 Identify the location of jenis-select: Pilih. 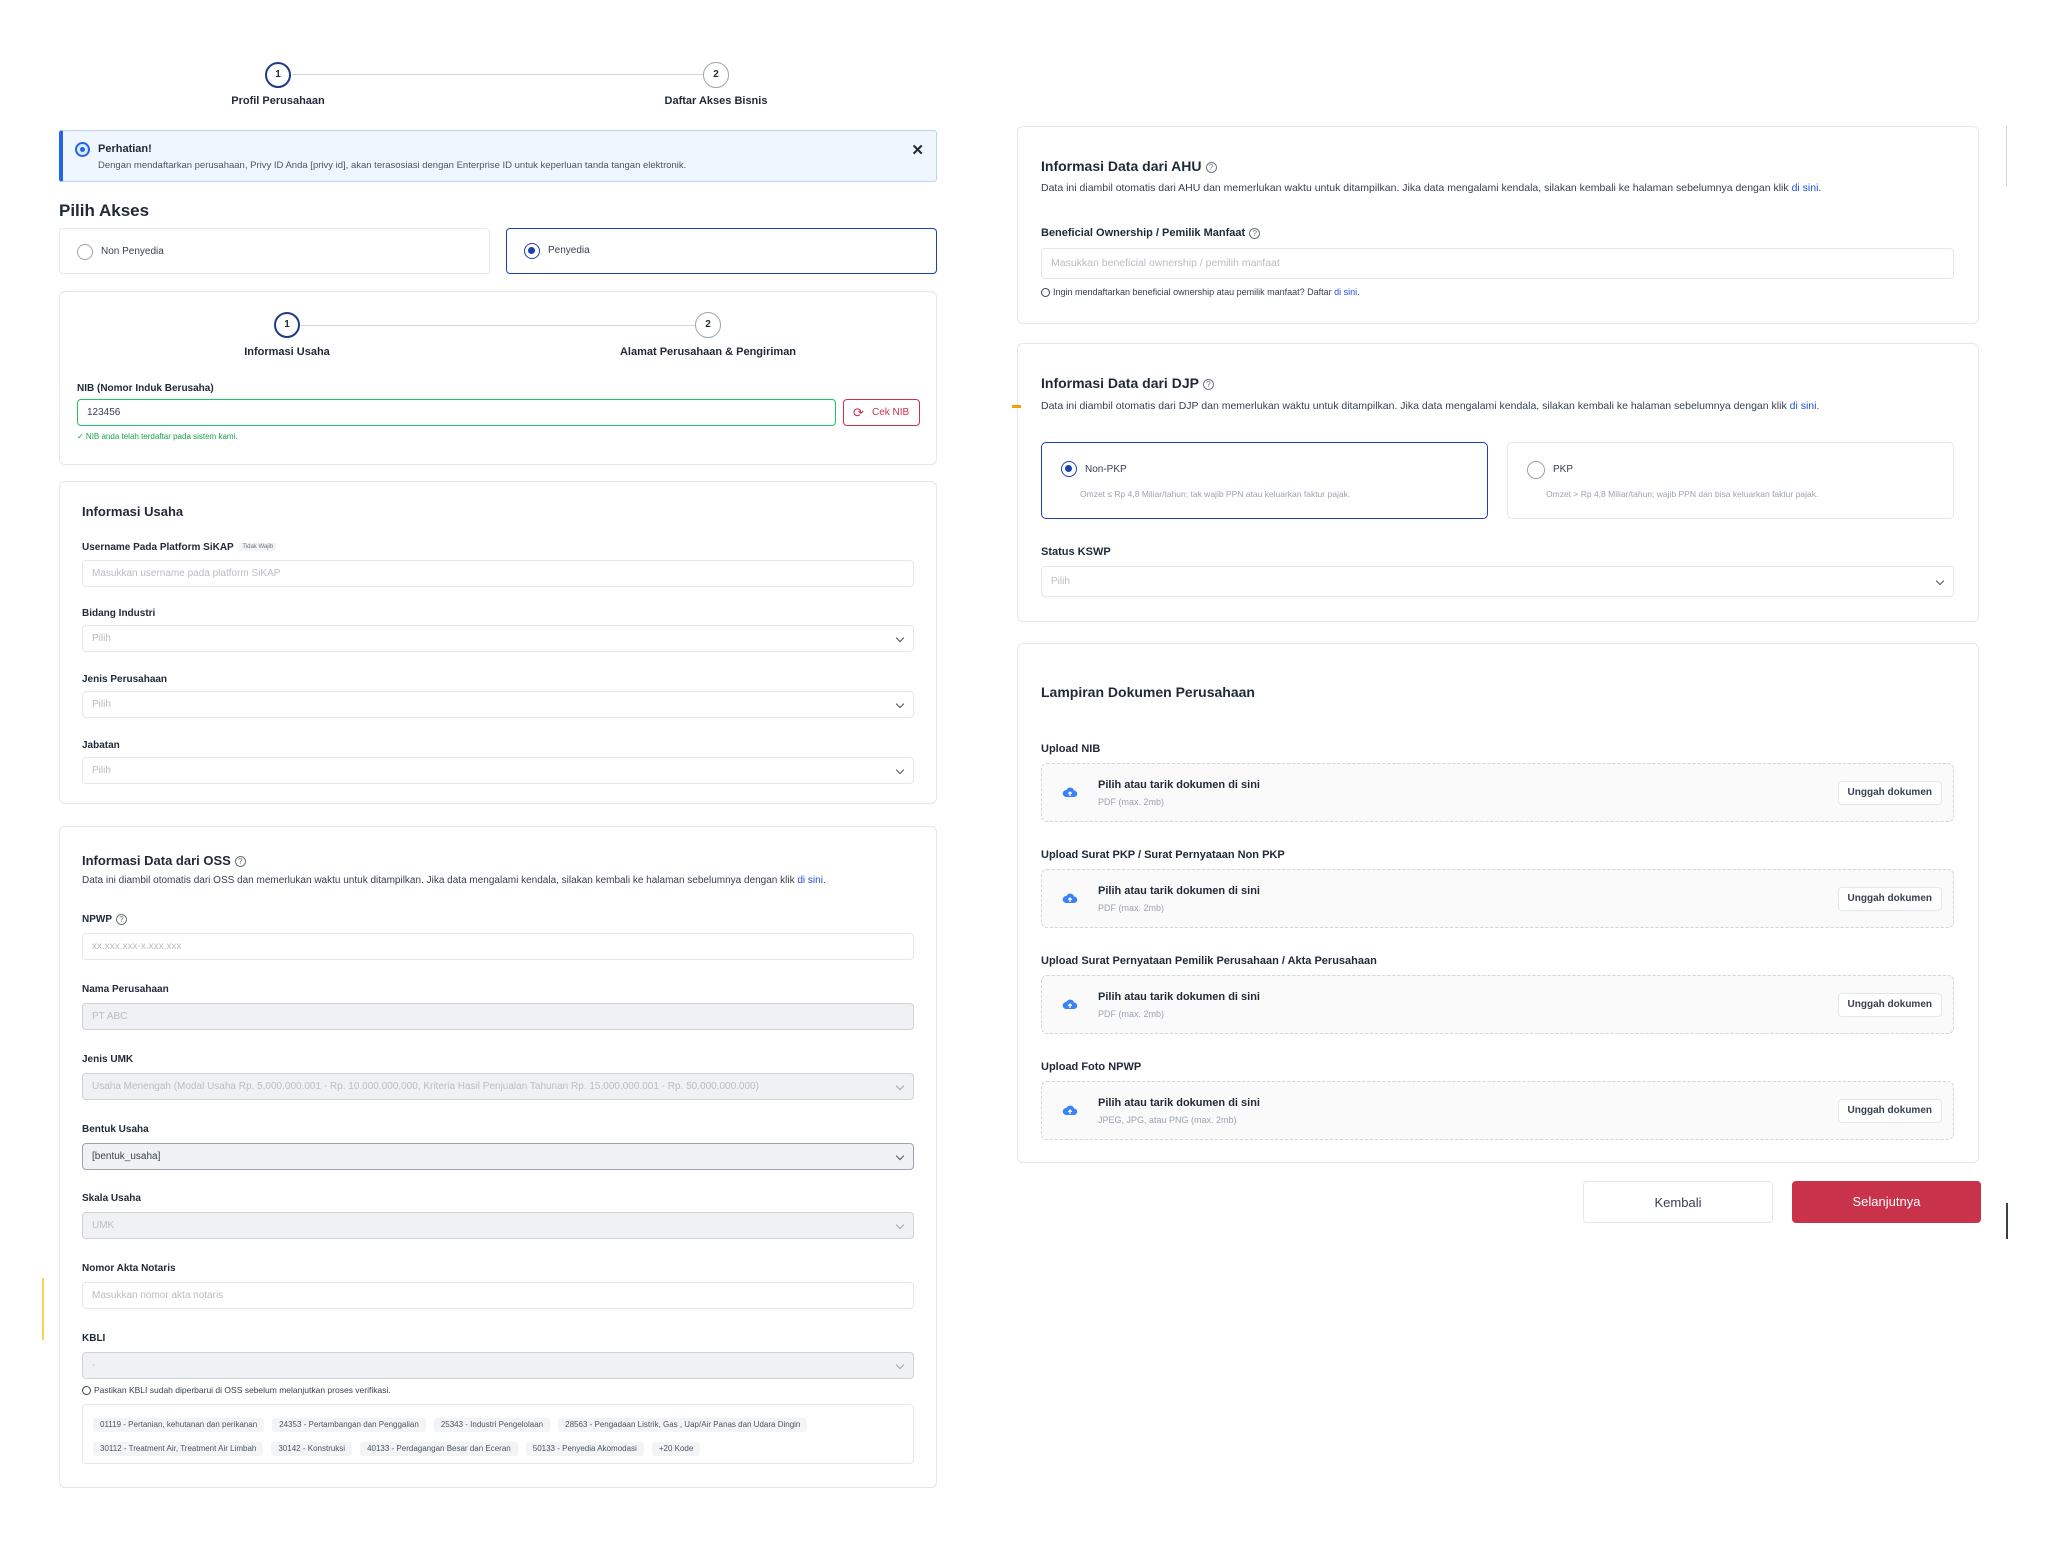
(498, 704).